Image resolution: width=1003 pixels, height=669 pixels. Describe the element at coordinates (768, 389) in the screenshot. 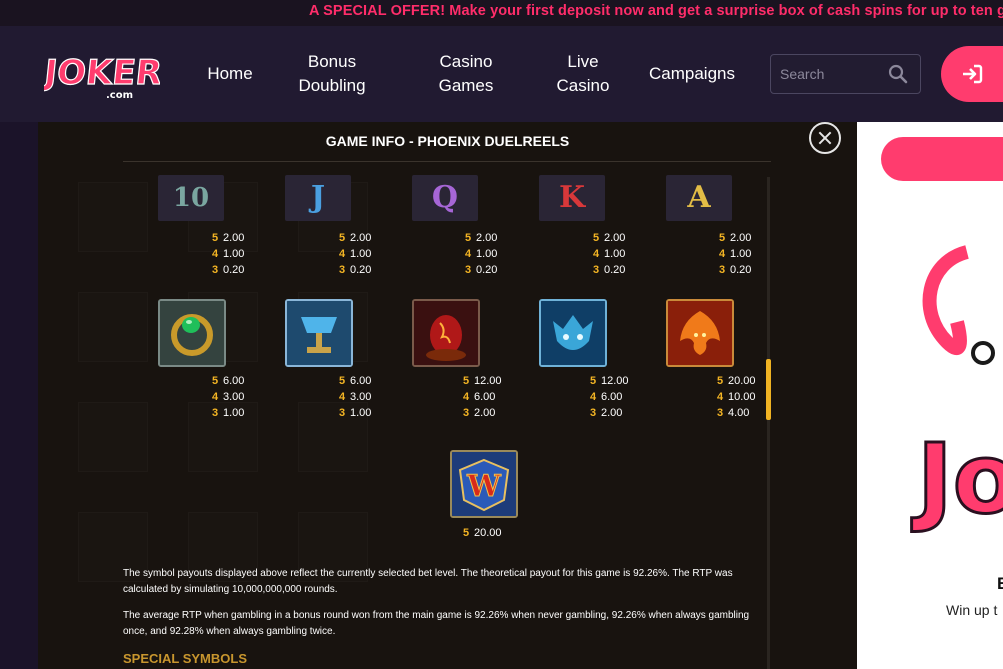

I see `scrollbar-thumb` at that location.